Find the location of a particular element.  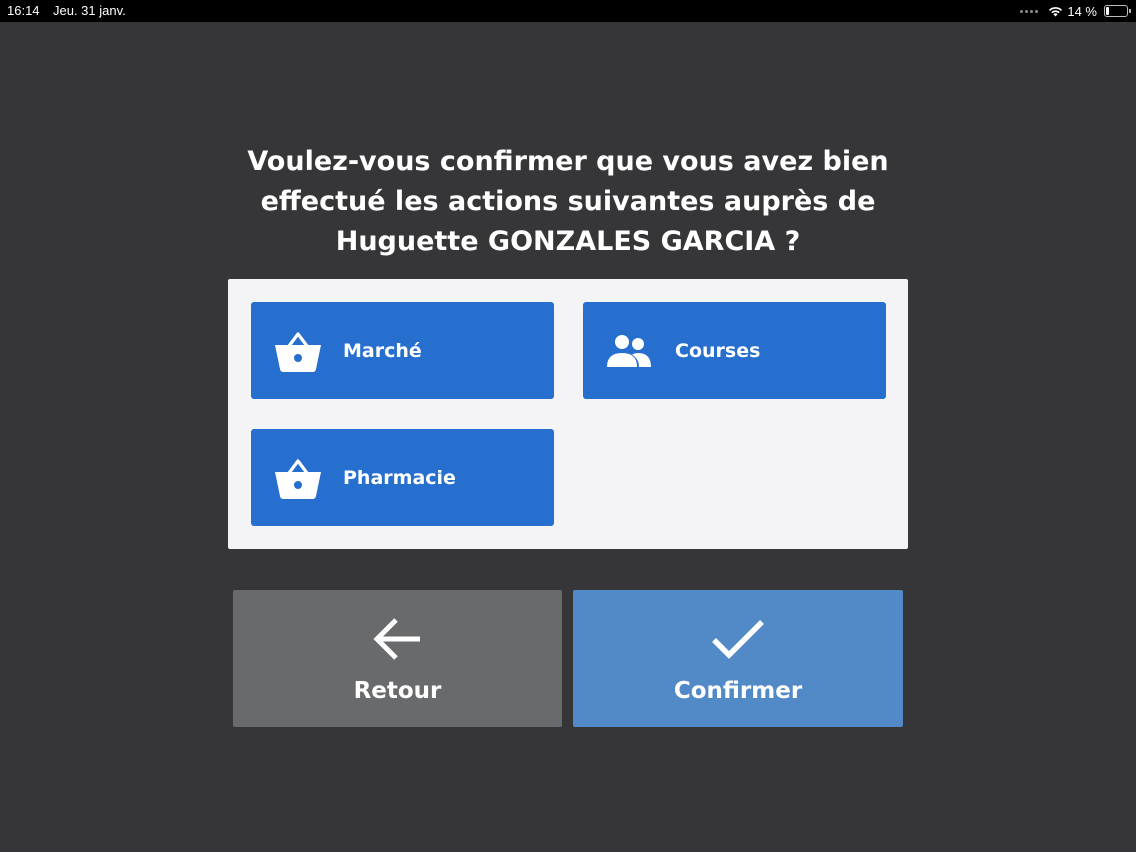

back-button: Retour is located at coordinates (397, 658).